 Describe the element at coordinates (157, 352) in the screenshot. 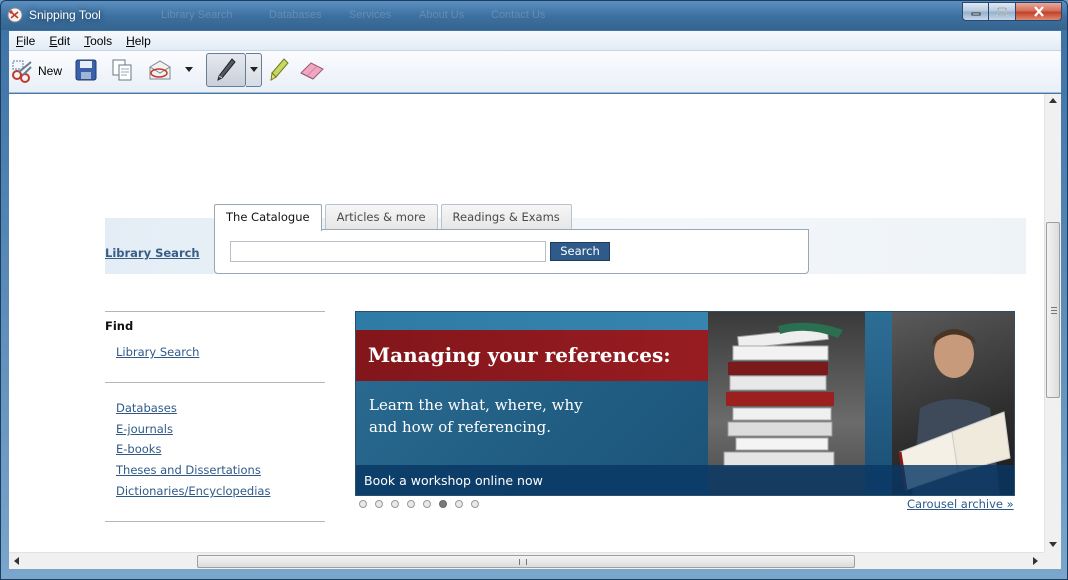

I see `nav-link-library-search: Library Search` at that location.